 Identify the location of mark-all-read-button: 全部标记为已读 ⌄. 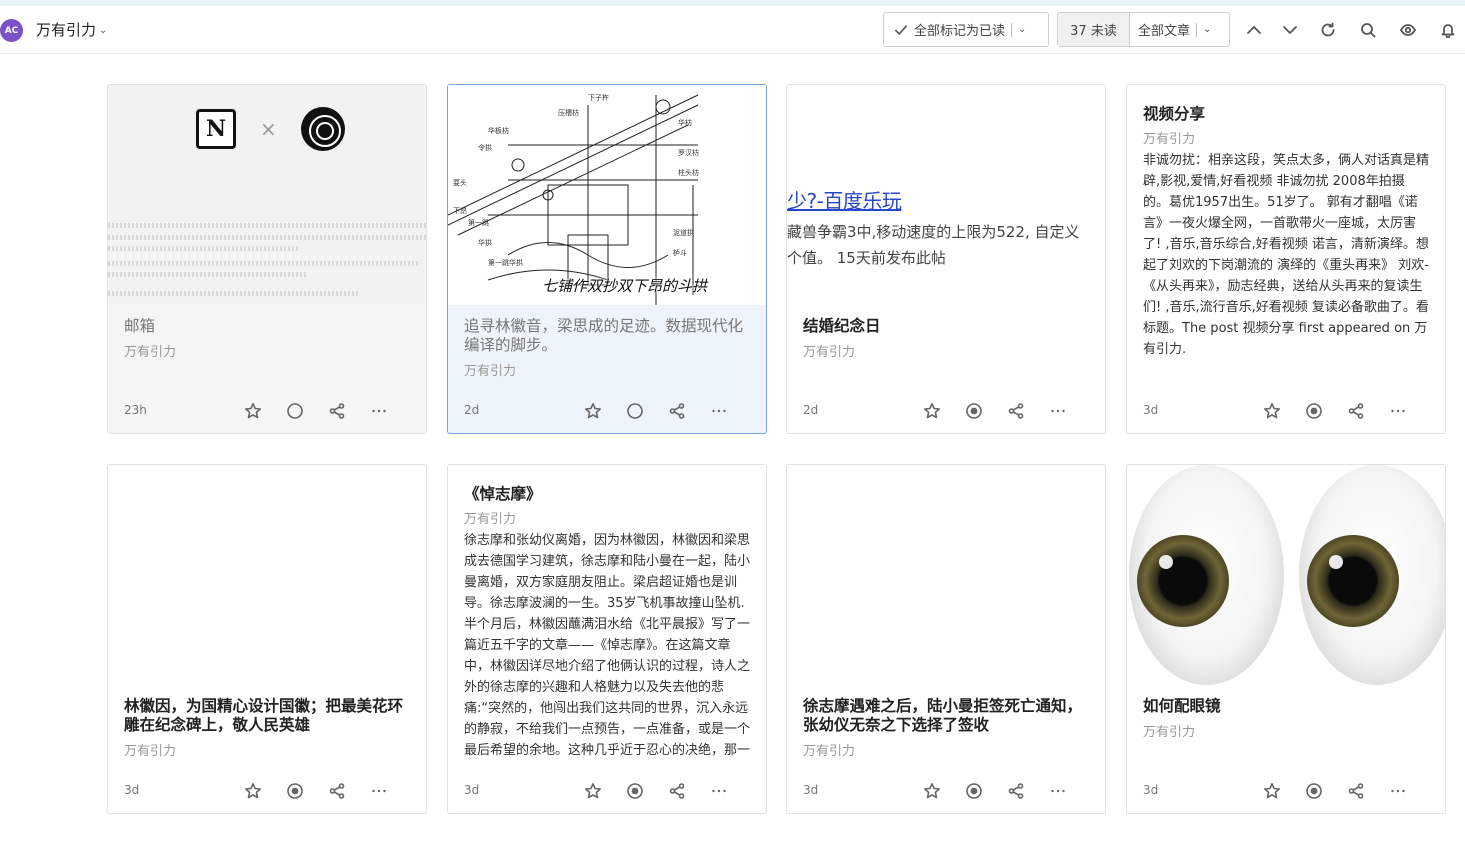
(958, 29).